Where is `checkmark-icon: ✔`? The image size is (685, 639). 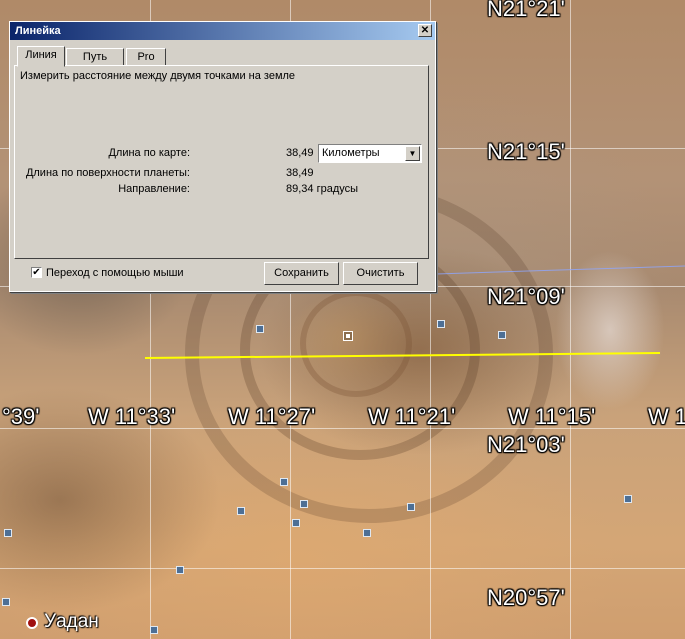 checkmark-icon: ✔ is located at coordinates (36, 272).